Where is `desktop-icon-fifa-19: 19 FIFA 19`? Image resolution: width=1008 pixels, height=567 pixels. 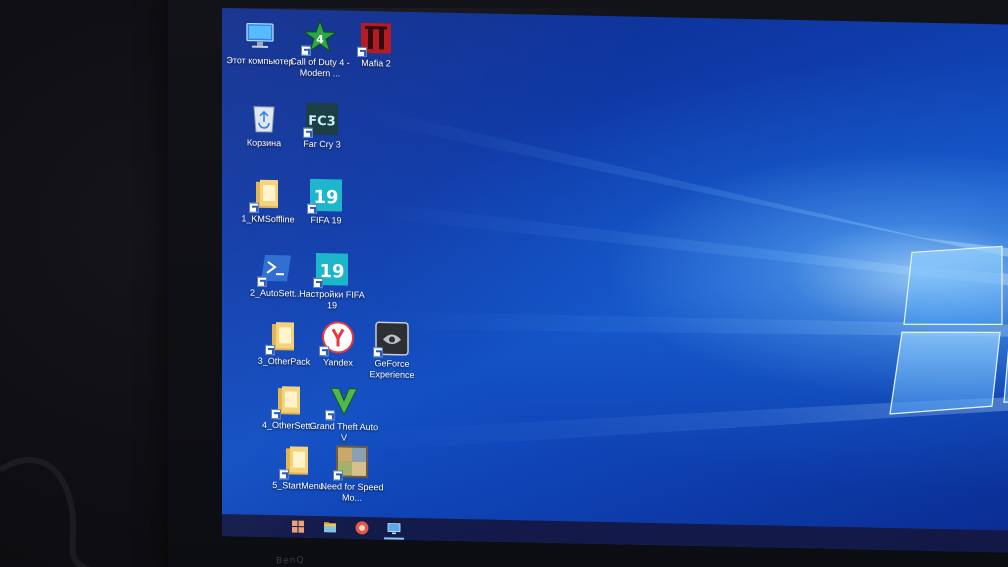
desktop-icon-fifa-19: 19 FIFA 19 is located at coordinates (326, 209).